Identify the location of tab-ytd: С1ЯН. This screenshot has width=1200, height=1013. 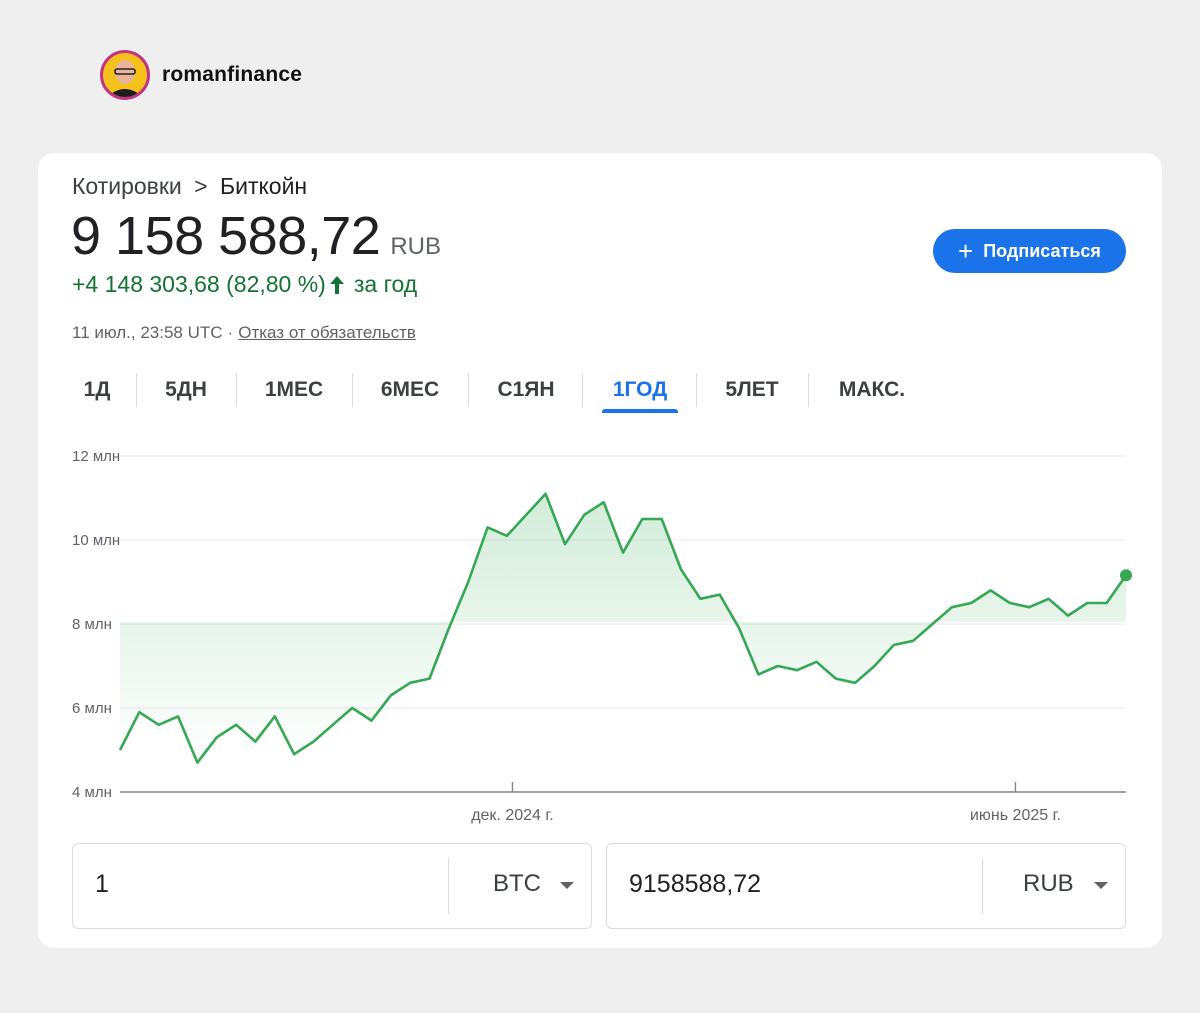
(526, 393).